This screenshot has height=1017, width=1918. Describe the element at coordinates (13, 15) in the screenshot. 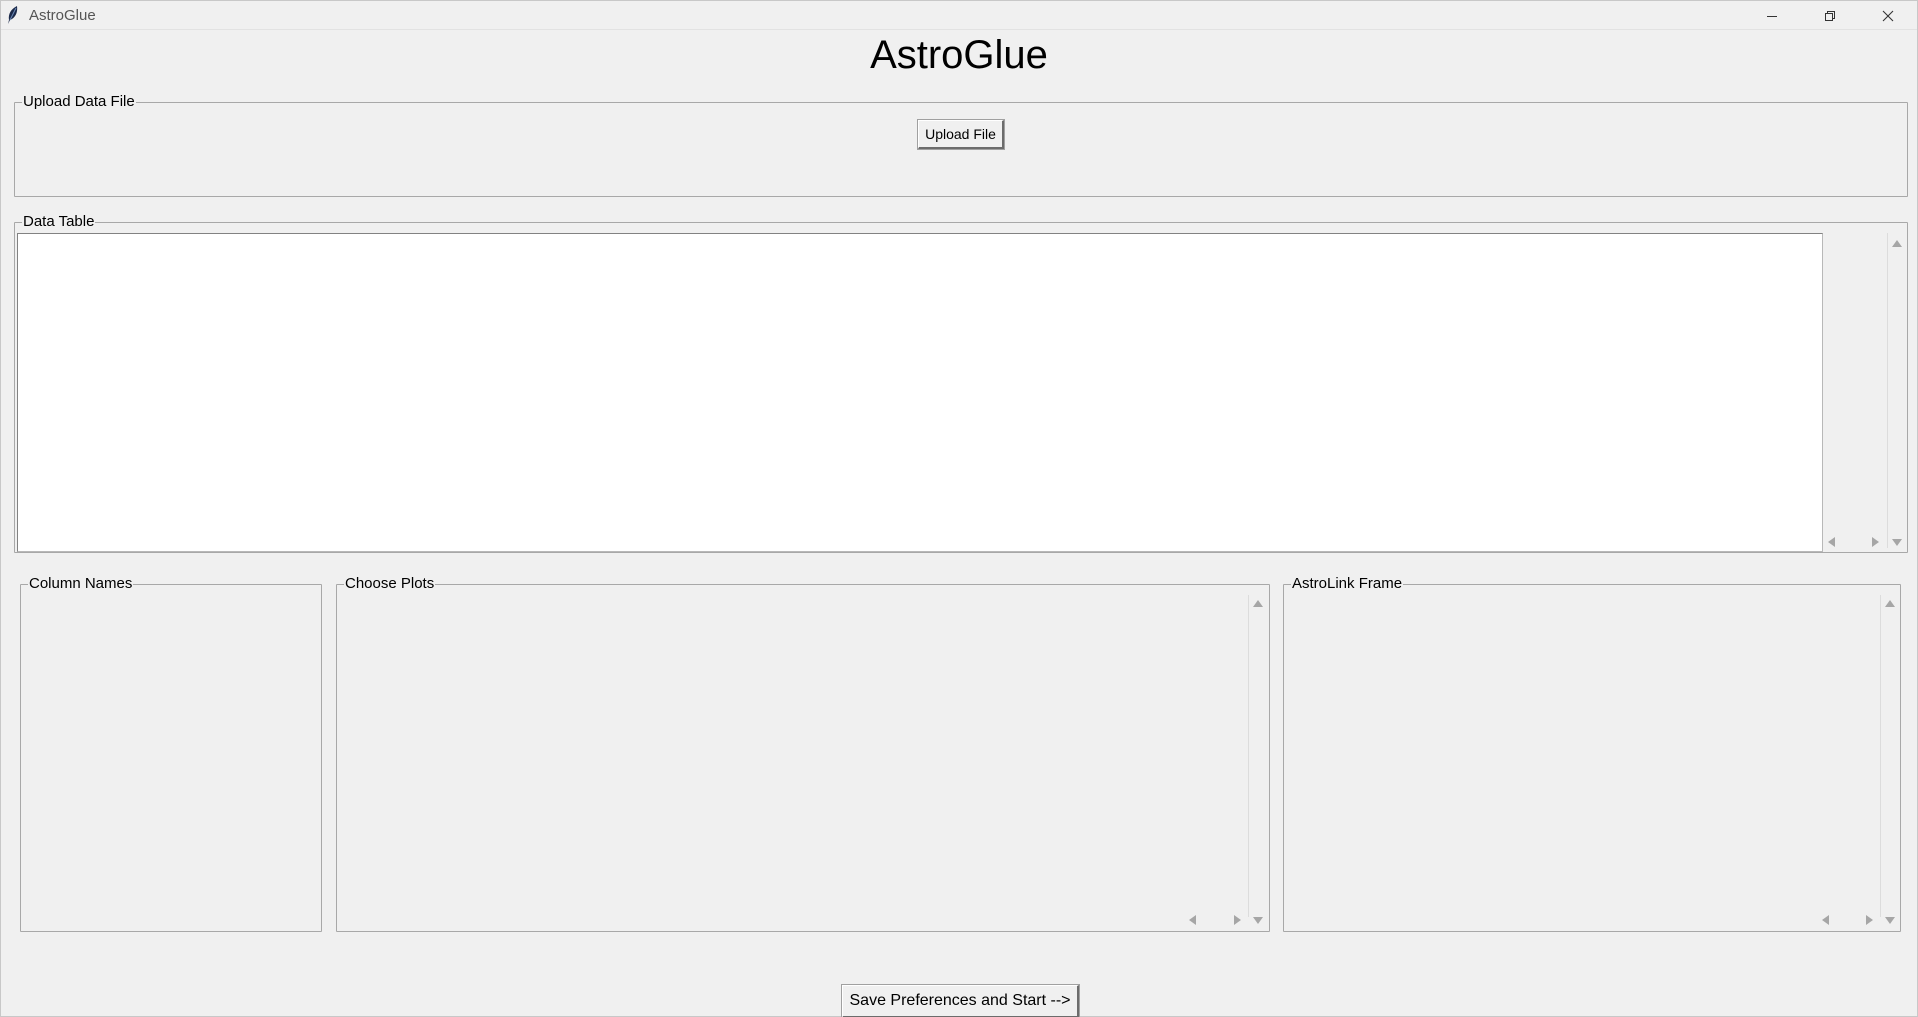

I see `feather-icon` at that location.